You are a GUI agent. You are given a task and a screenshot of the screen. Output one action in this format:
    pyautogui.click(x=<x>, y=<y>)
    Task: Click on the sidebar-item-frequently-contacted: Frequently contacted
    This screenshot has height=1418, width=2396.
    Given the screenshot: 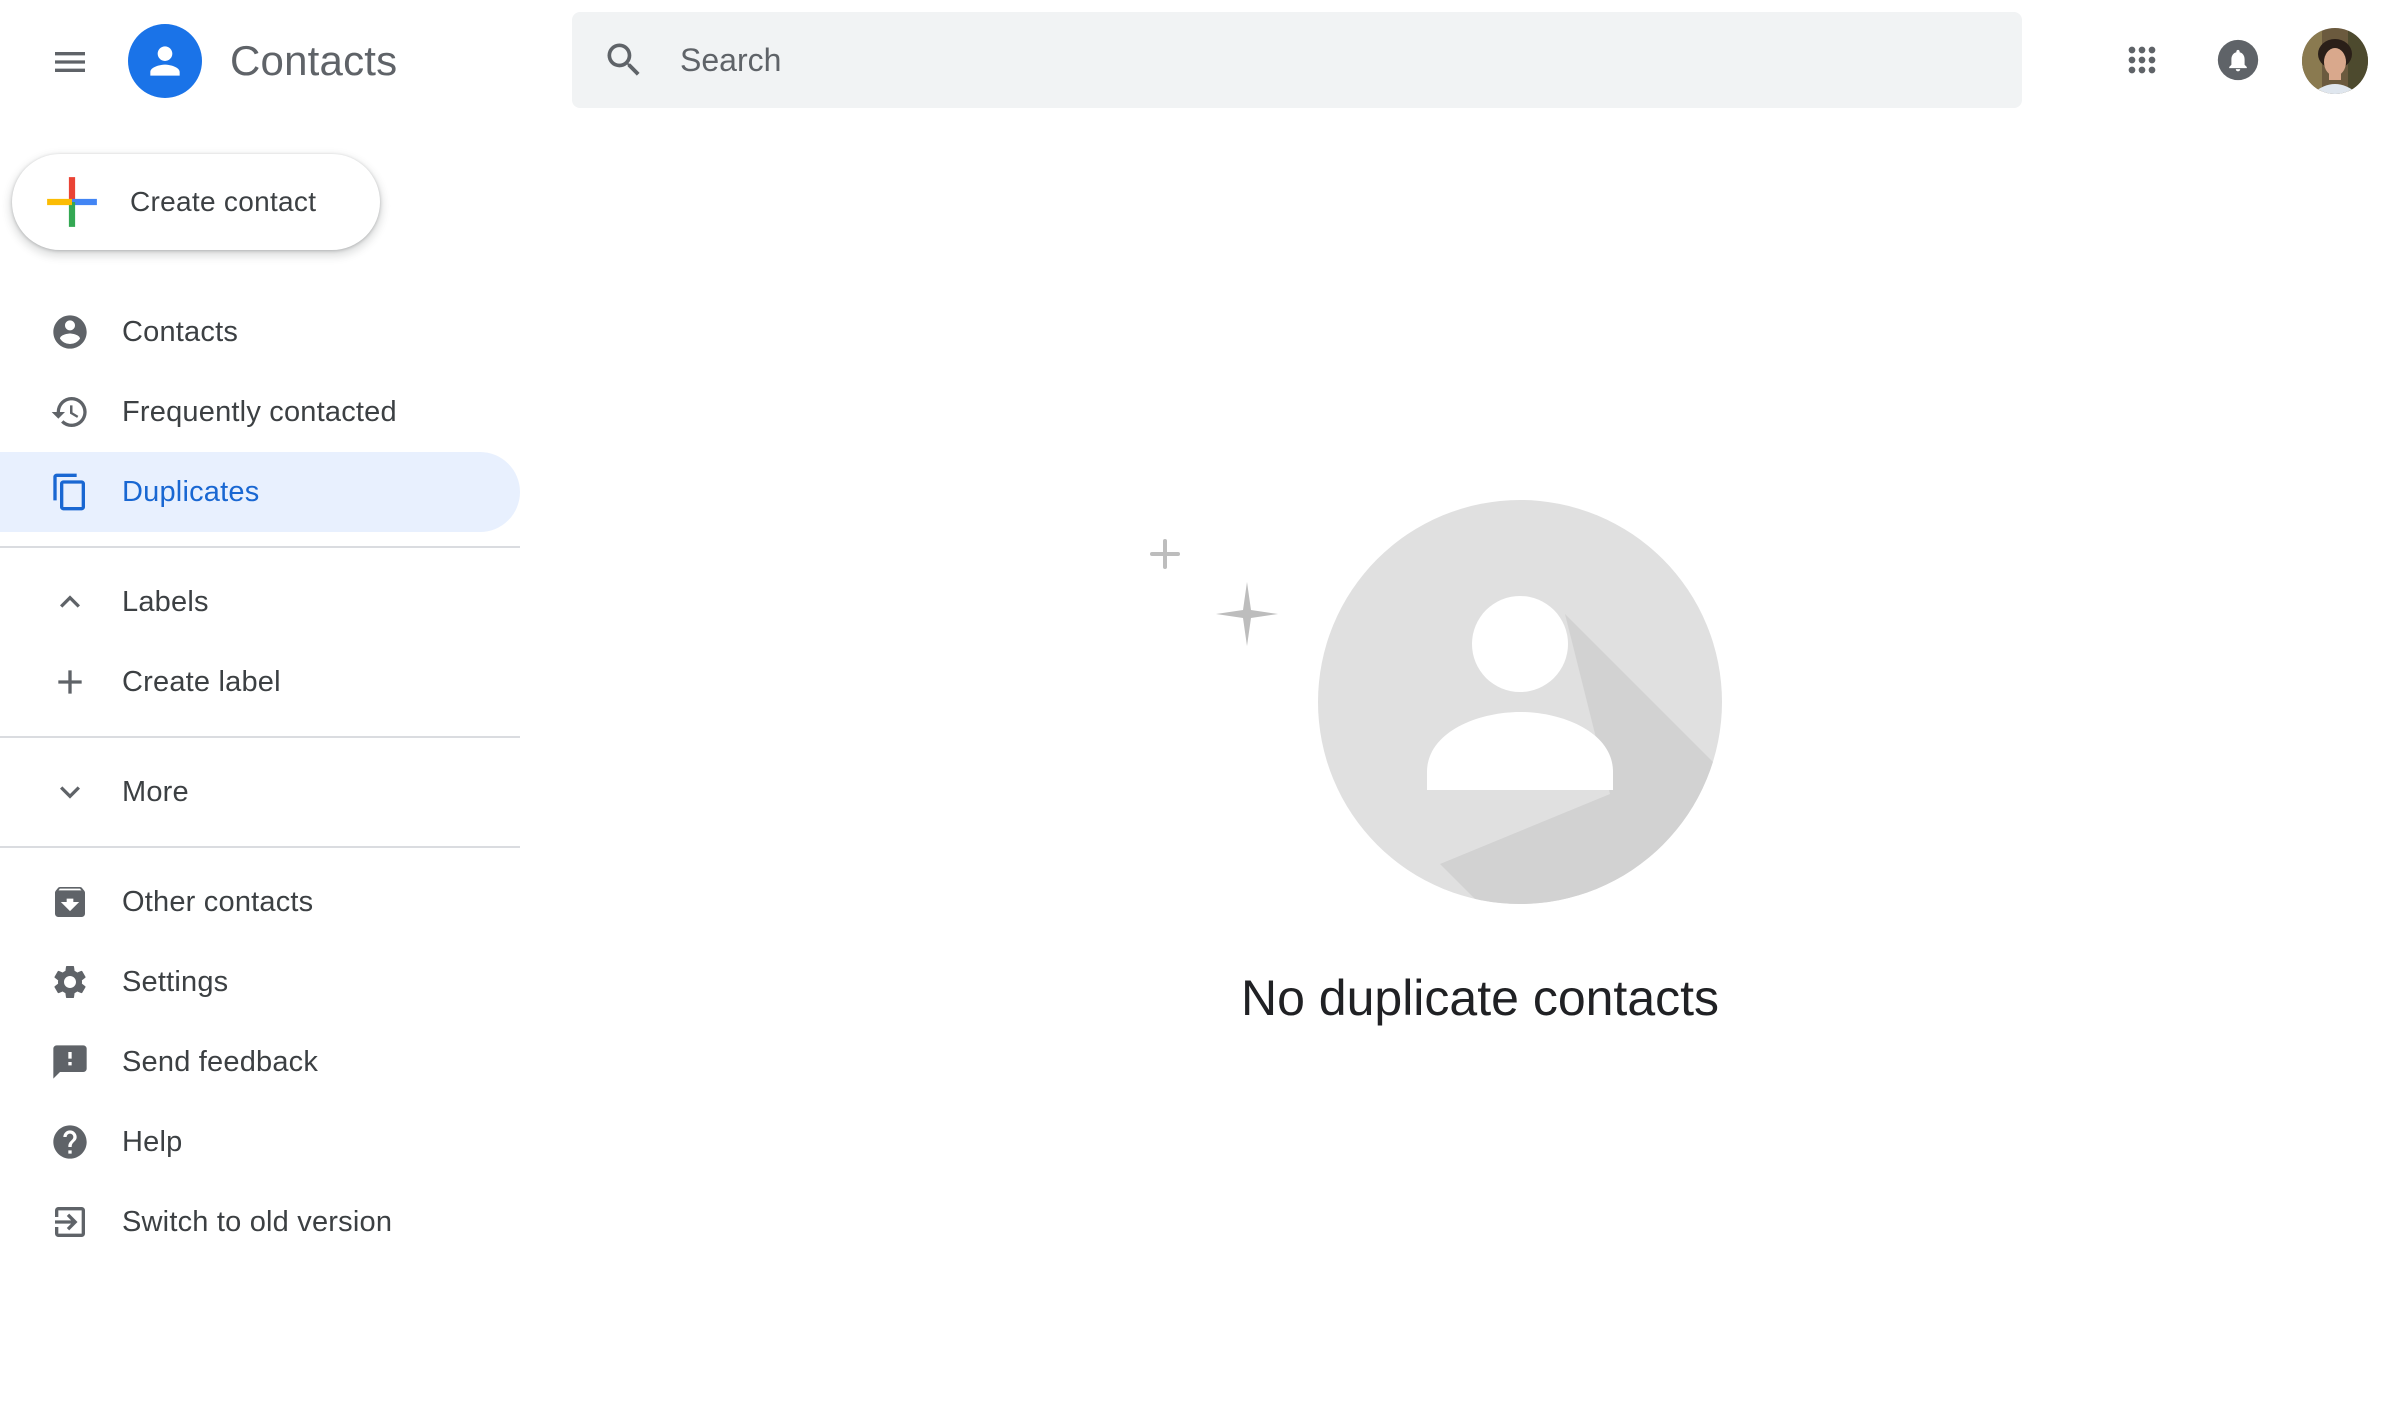 What is the action you would take?
    pyautogui.click(x=260, y=412)
    